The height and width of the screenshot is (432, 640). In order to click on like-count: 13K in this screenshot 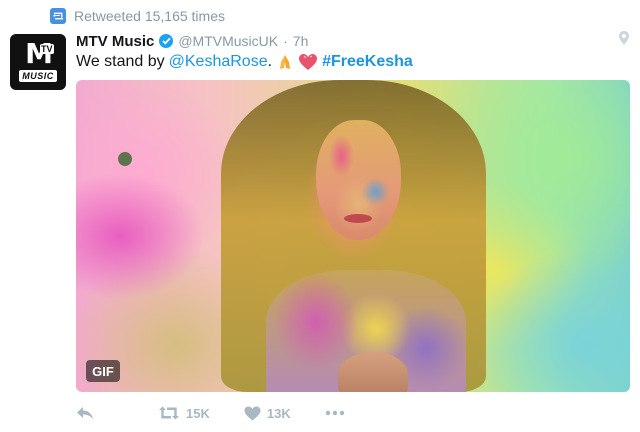, I will do `click(278, 413)`.